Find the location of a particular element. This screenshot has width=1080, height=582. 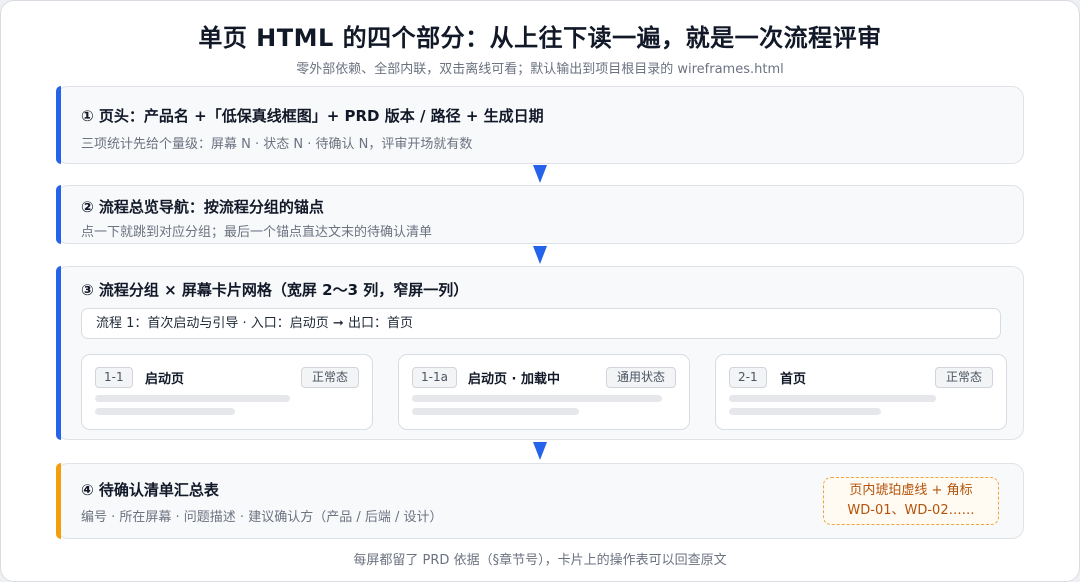

screen-name: 启动页 is located at coordinates (165, 379).